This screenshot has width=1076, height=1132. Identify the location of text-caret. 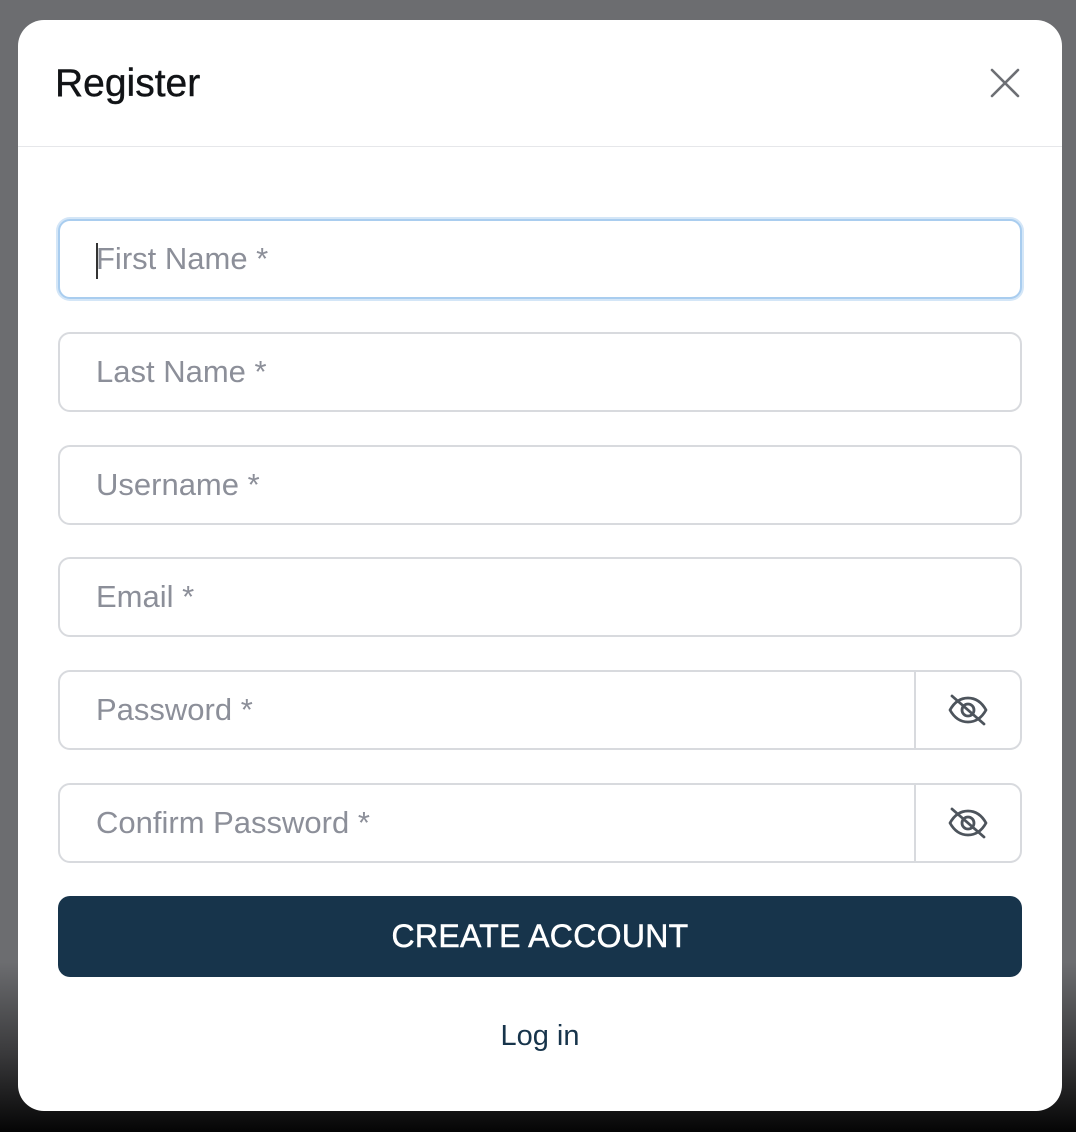
(97, 261).